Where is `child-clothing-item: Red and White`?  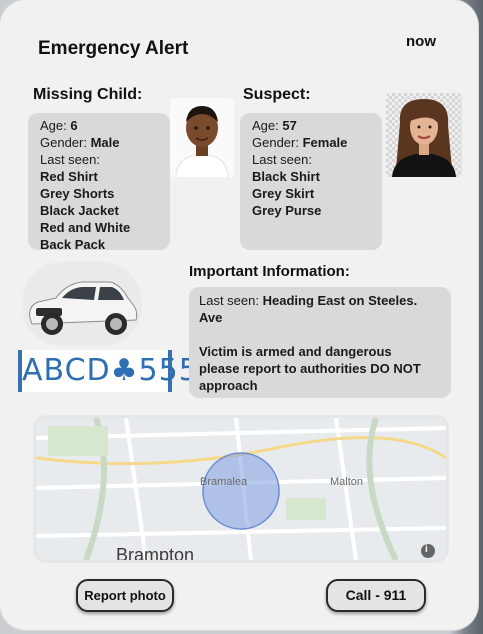 child-clothing-item: Red and White is located at coordinates (85, 227).